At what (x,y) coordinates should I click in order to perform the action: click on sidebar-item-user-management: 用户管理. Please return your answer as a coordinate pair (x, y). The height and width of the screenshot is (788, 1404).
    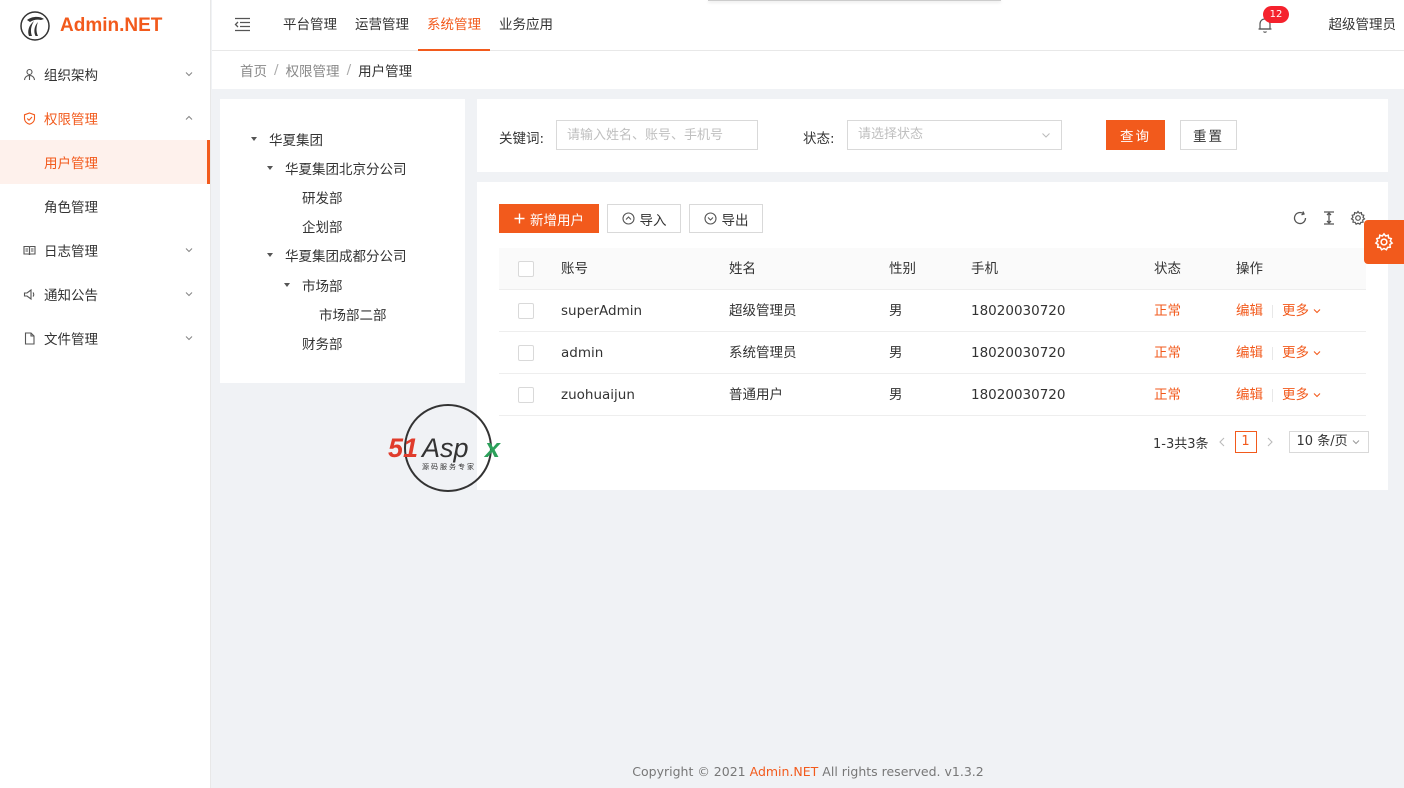
    Looking at the image, I should click on (105, 162).